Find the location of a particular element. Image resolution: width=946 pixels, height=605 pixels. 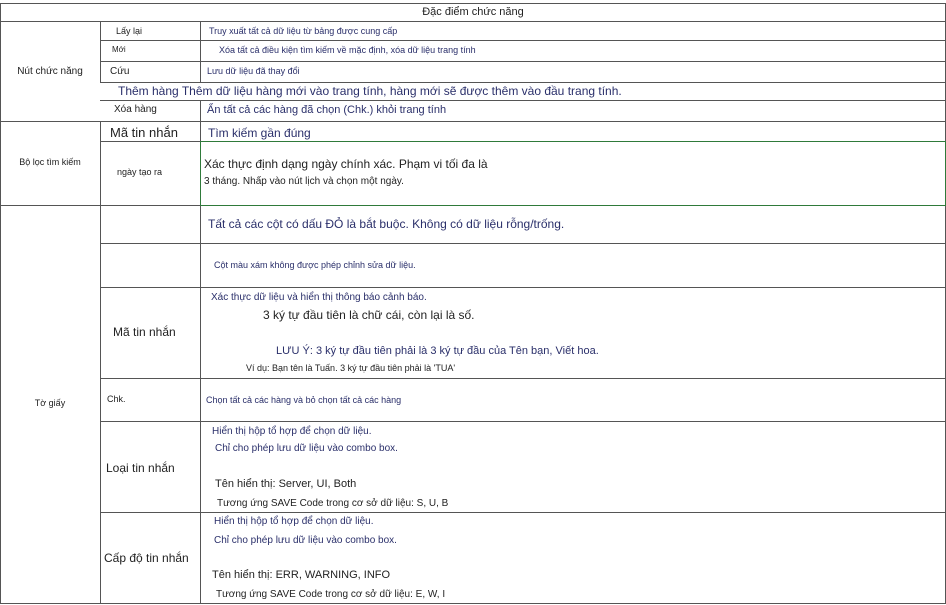

button-name-delete-row: Xóa hàng is located at coordinates (135, 109).